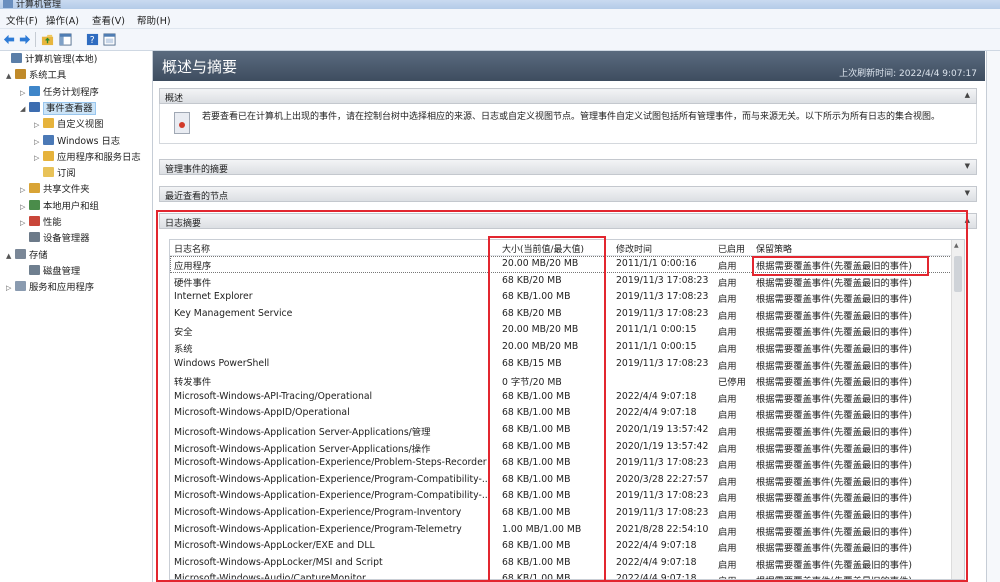 Image resolution: width=1000 pixels, height=582 pixels. I want to click on toolbar-separator, so click(35, 39).